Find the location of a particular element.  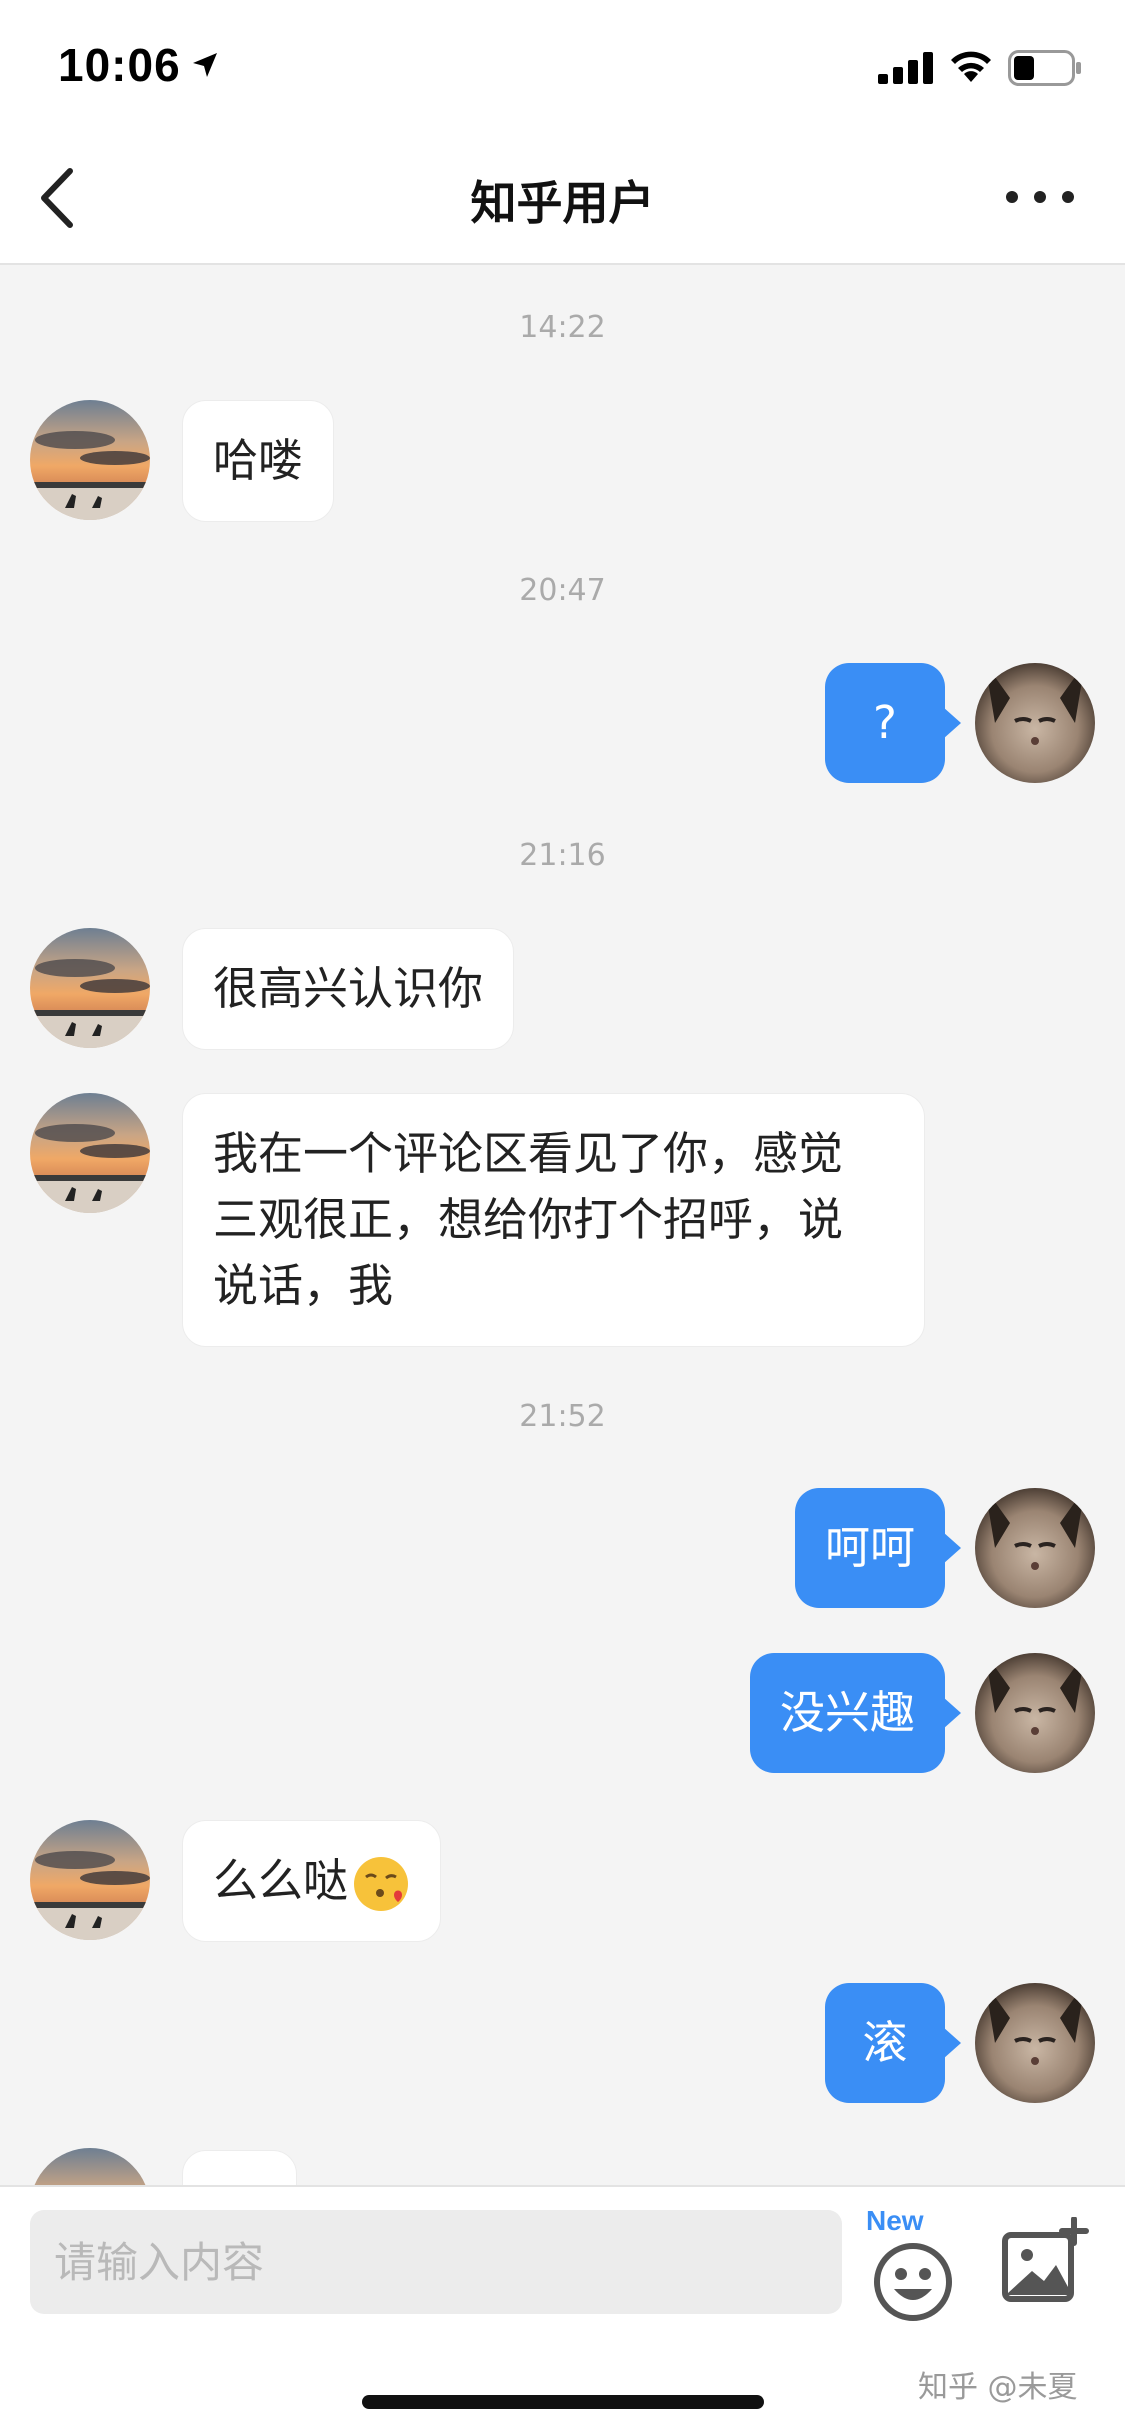

message-timestamp: 21:16 is located at coordinates (562, 855).